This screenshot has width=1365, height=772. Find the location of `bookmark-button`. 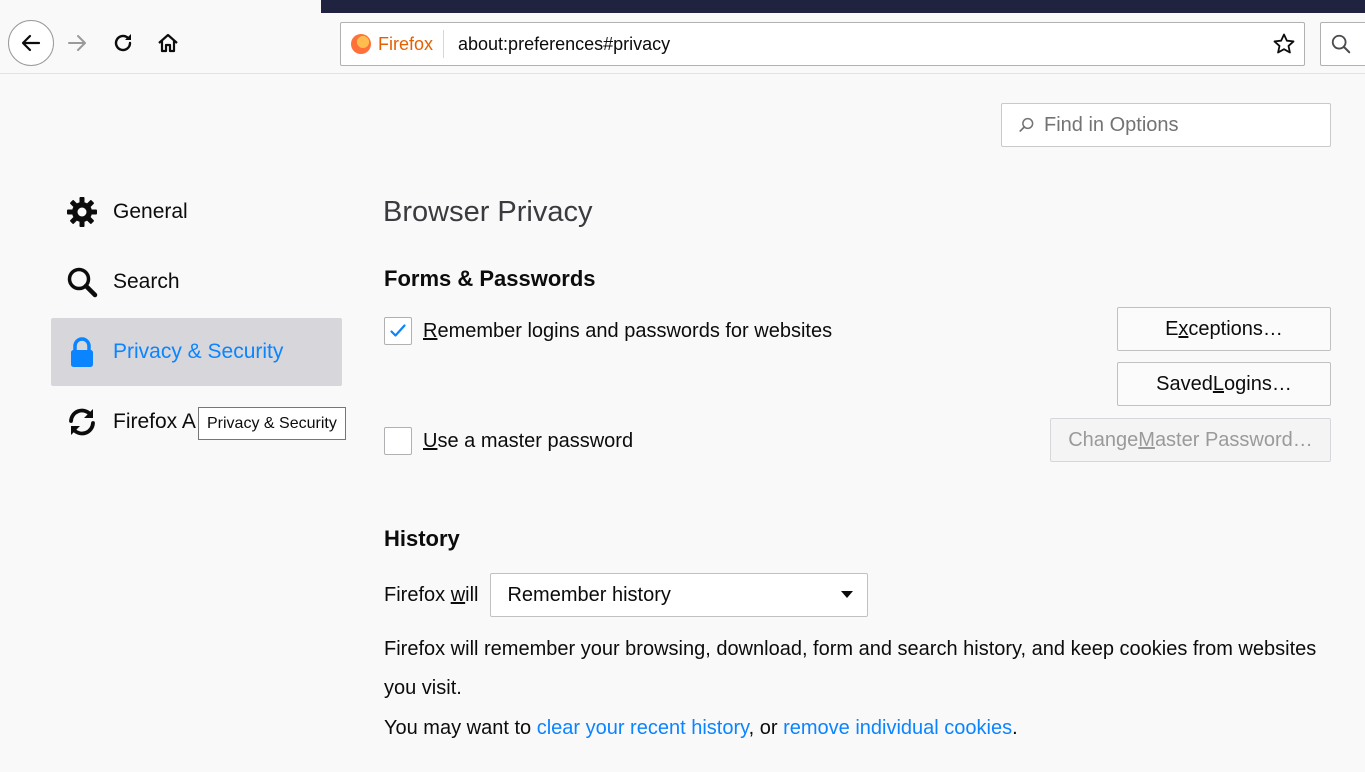

bookmark-button is located at coordinates (1284, 44).